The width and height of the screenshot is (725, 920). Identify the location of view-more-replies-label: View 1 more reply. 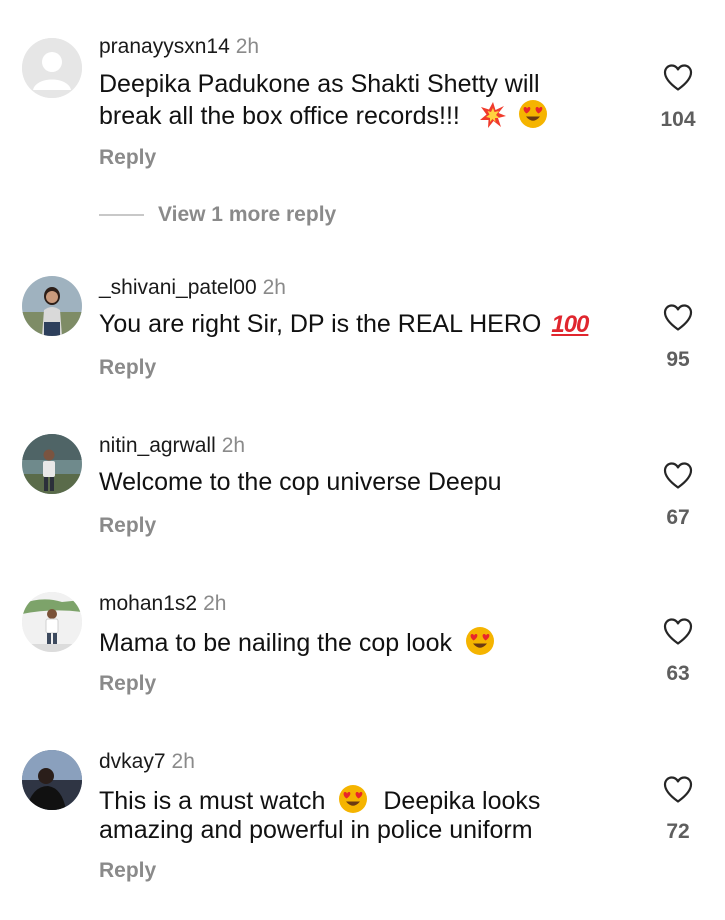
(247, 214).